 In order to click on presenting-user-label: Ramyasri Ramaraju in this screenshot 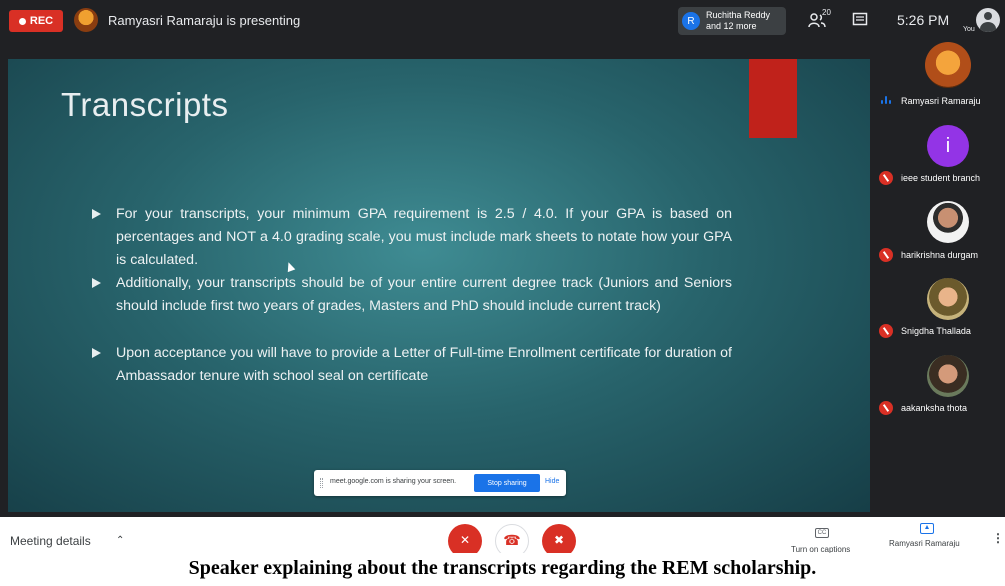, I will do `click(924, 543)`.